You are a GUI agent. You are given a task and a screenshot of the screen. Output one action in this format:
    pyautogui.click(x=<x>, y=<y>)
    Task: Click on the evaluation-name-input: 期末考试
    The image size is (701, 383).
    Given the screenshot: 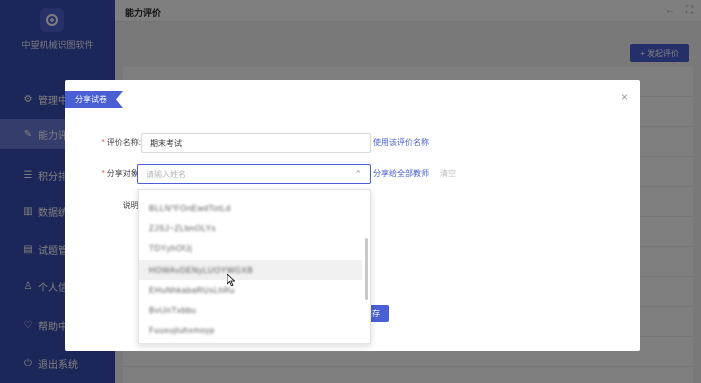 What is the action you would take?
    pyautogui.click(x=256, y=143)
    